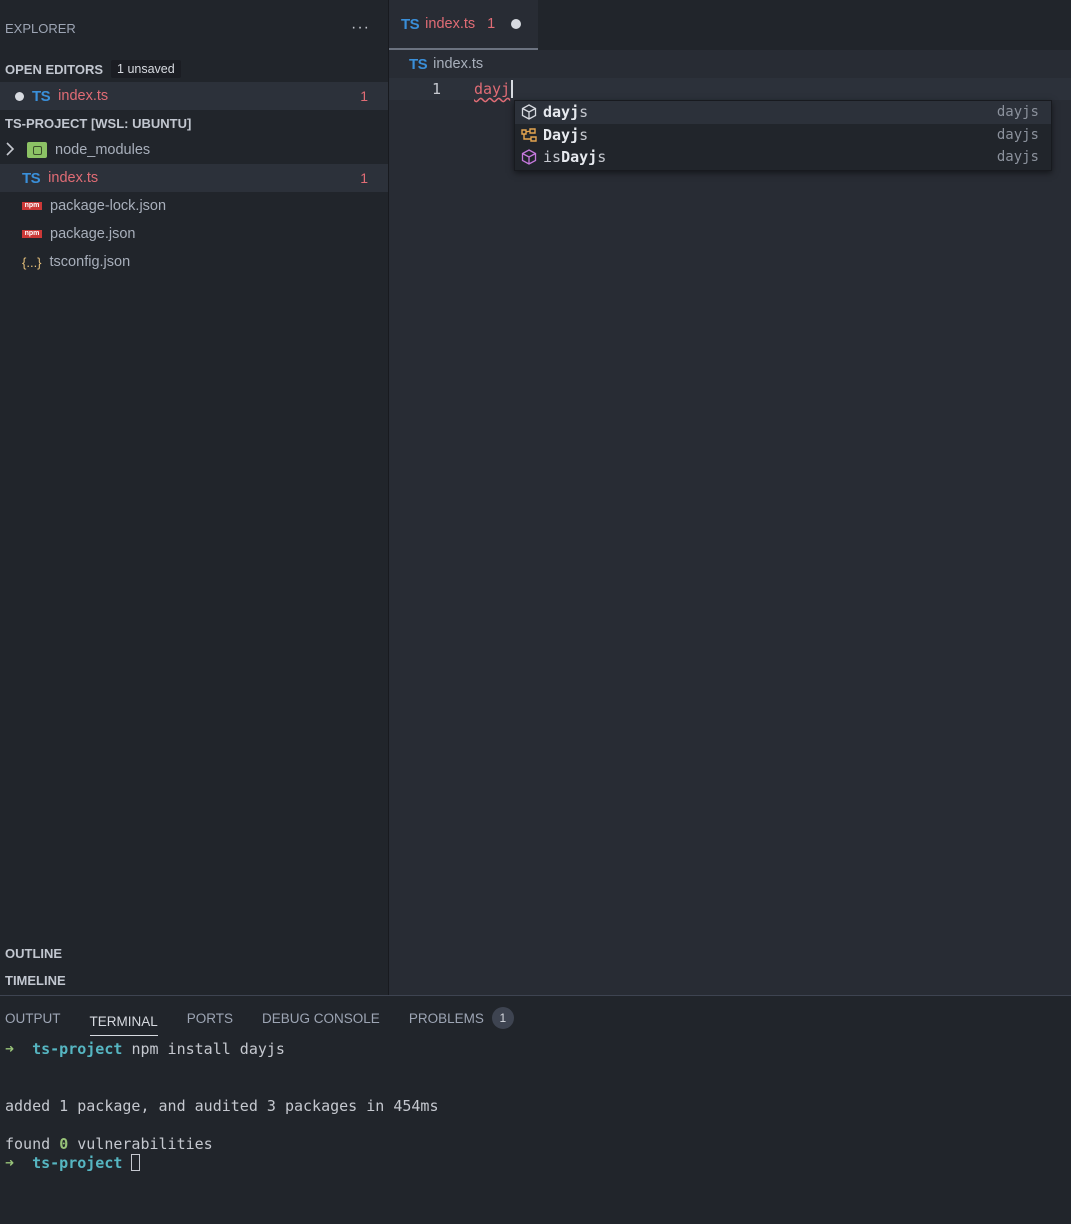 This screenshot has height=1224, width=1071. What do you see at coordinates (194, 150) in the screenshot?
I see `tree-item-node-modules: node_modules` at bounding box center [194, 150].